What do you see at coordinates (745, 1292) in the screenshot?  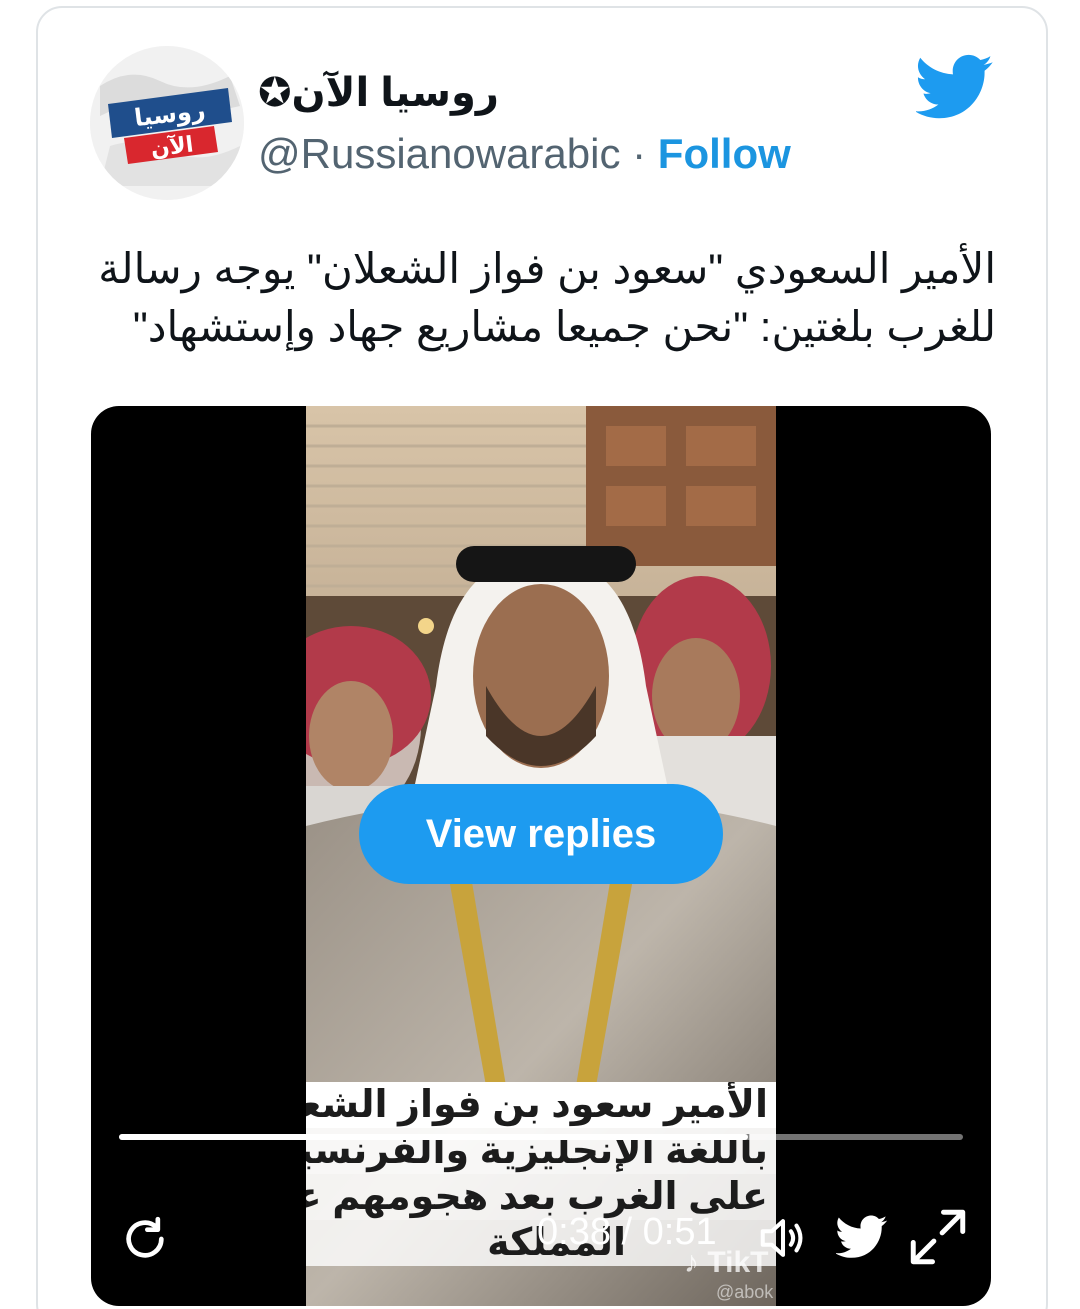 I see `tiktok-watermark-handle: @abok` at bounding box center [745, 1292].